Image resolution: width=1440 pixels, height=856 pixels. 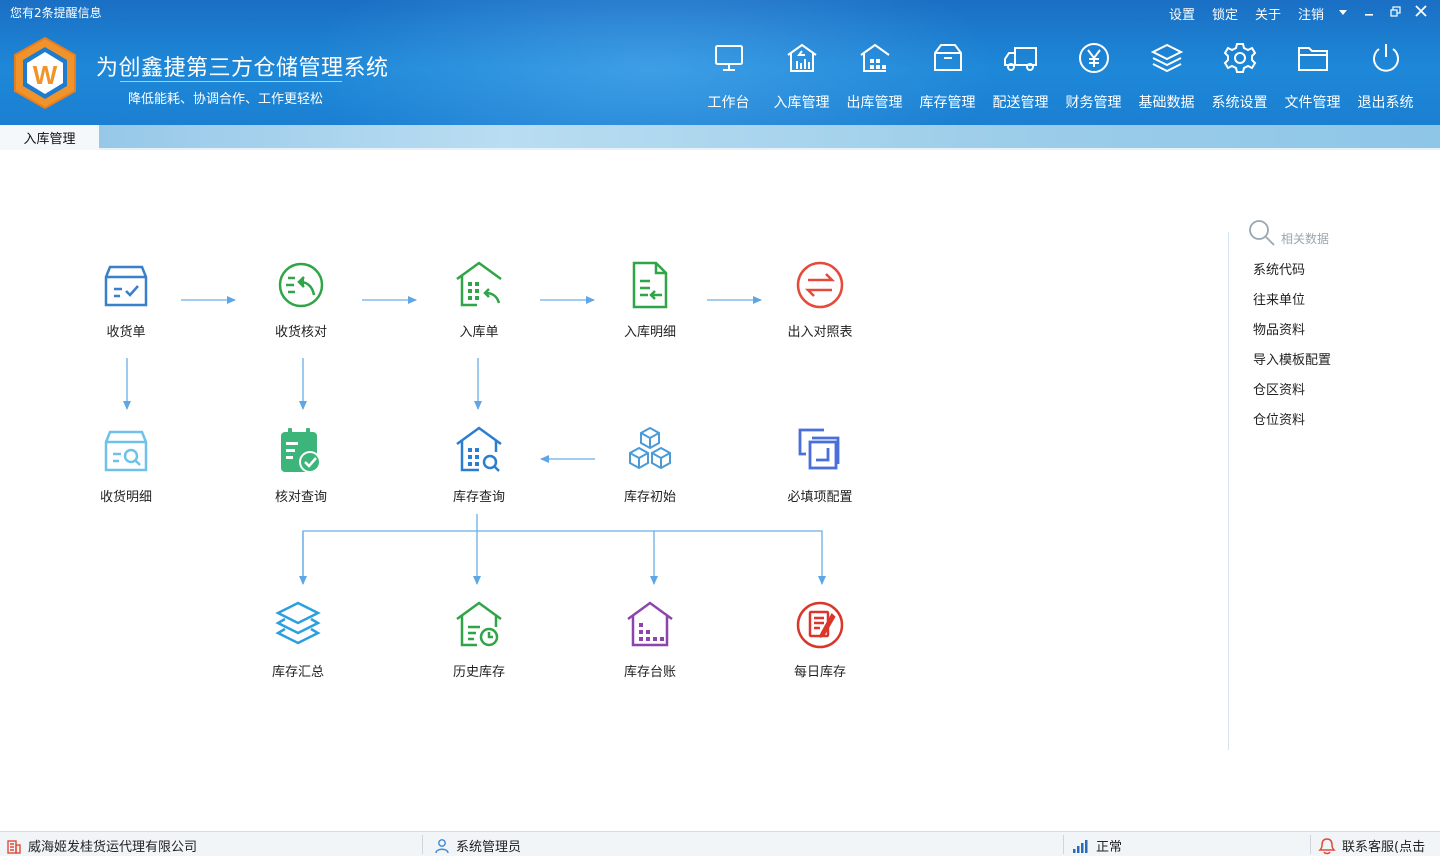 I want to click on building-icon, so click(x=14, y=846).